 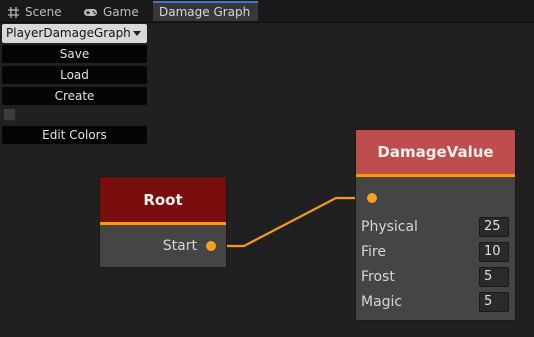 What do you see at coordinates (435, 153) in the screenshot?
I see `damage-value-node-title: DamageValue` at bounding box center [435, 153].